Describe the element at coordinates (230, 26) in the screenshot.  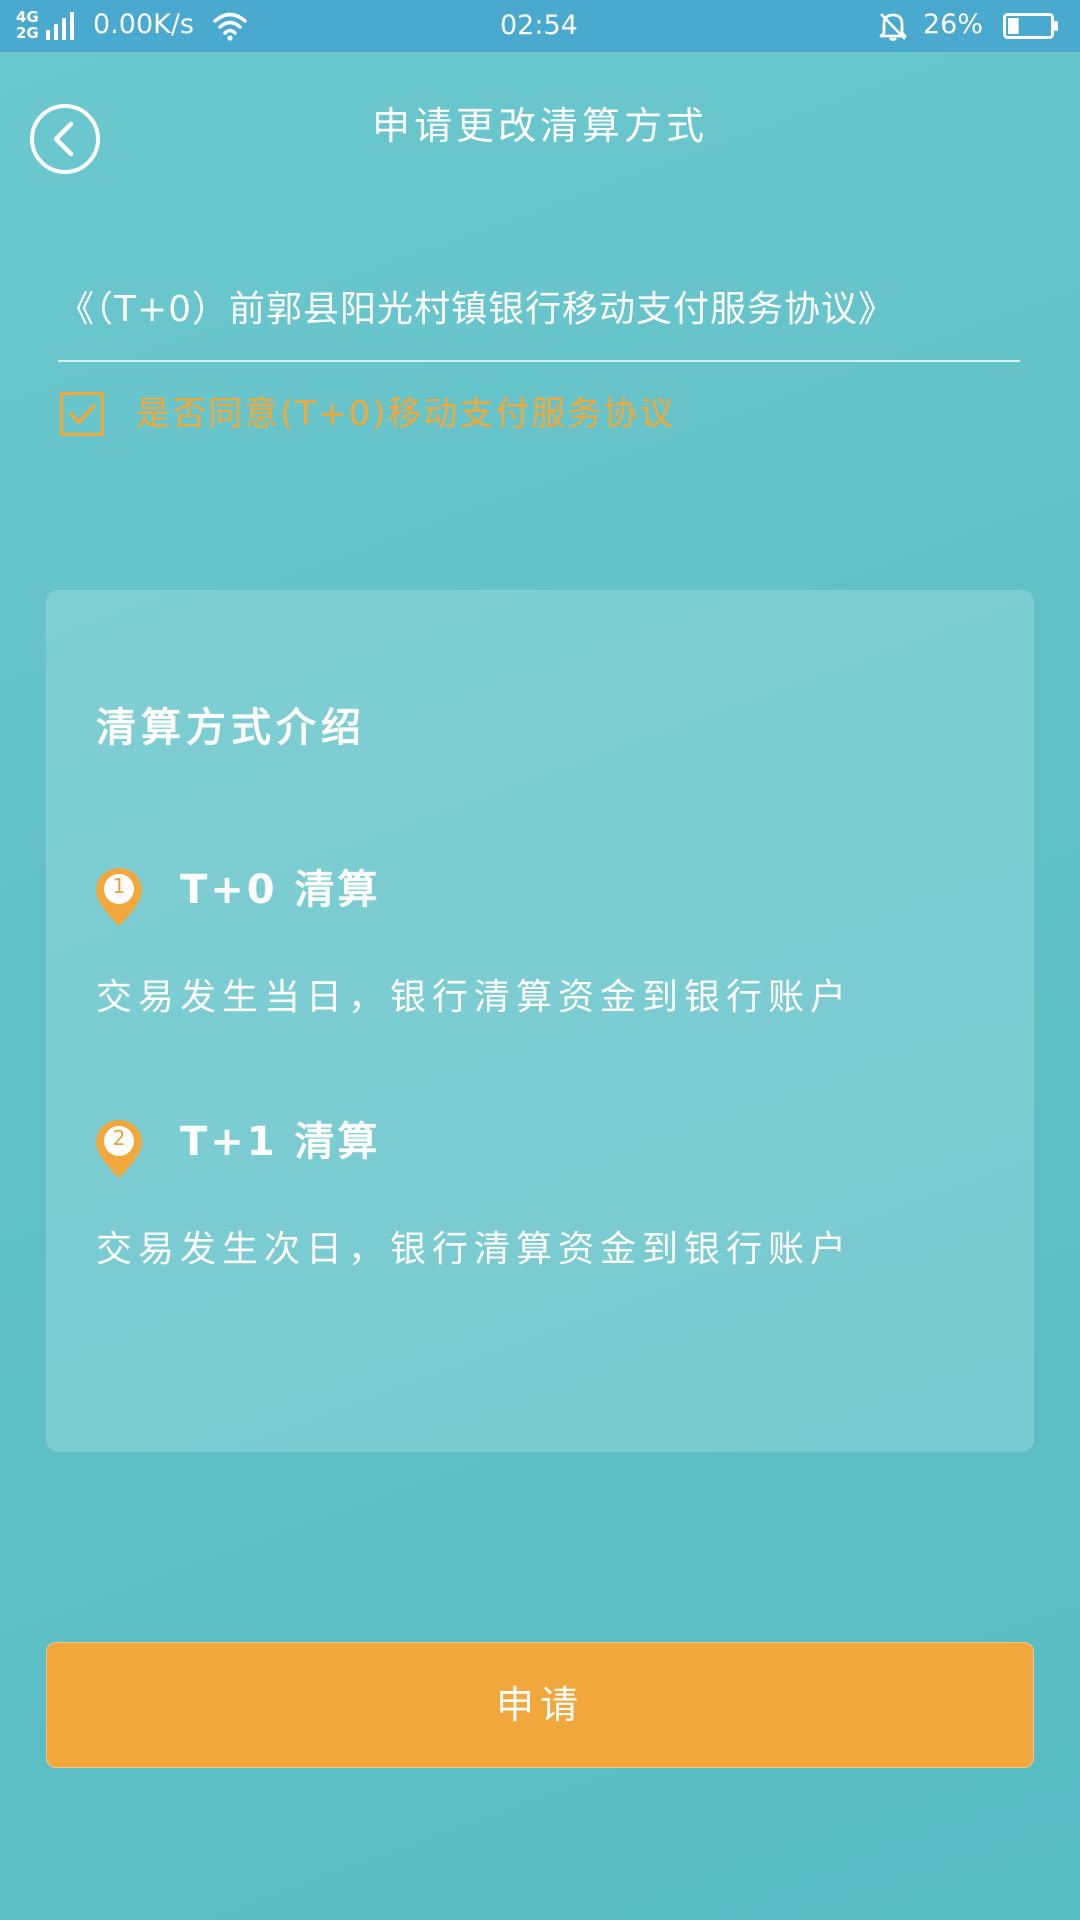
I see `wifi-icon` at that location.